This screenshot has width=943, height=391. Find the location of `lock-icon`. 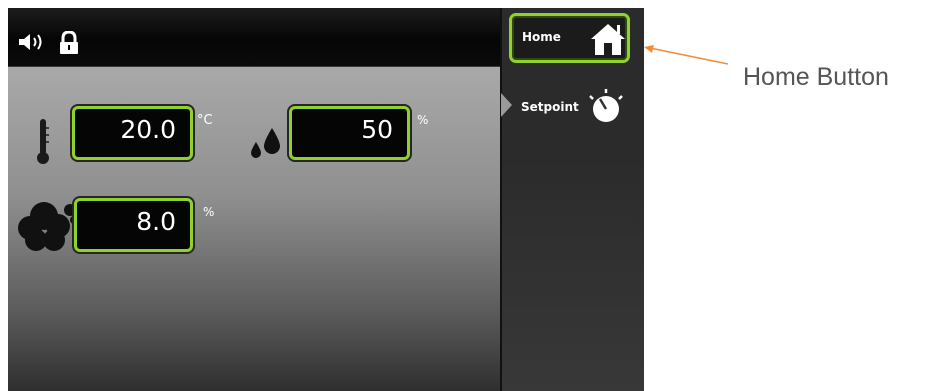

lock-icon is located at coordinates (69, 43).